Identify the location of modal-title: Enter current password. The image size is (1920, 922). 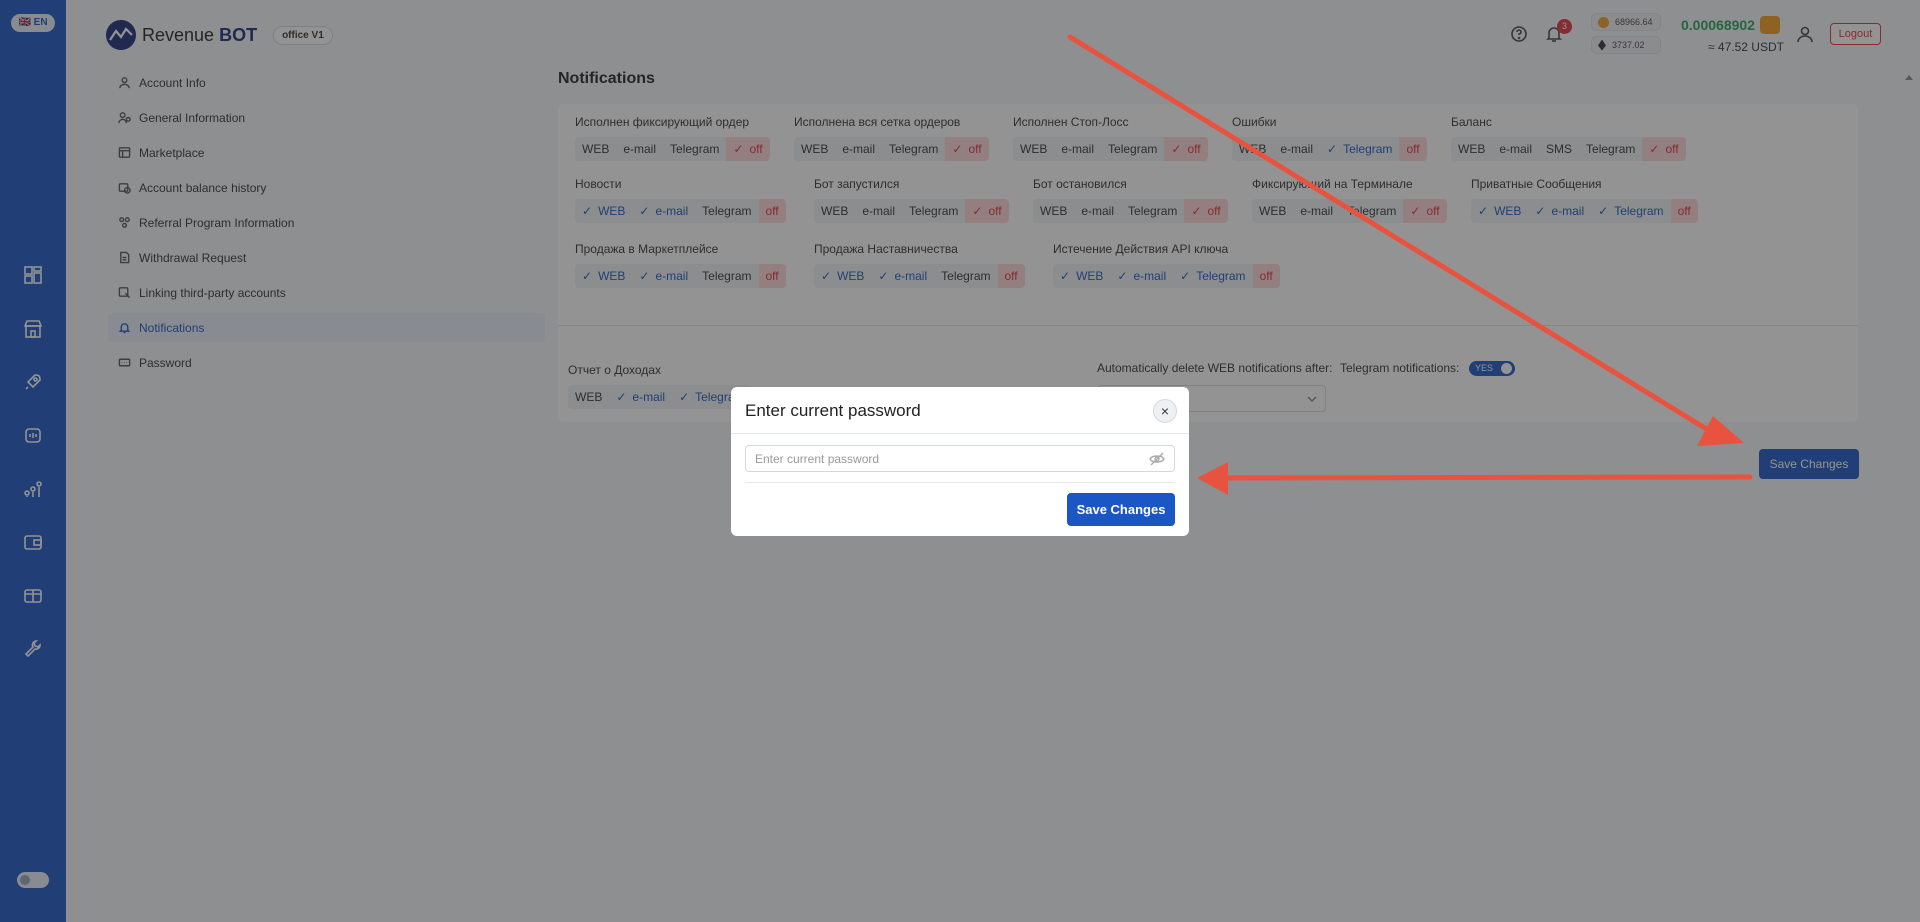
(833, 410).